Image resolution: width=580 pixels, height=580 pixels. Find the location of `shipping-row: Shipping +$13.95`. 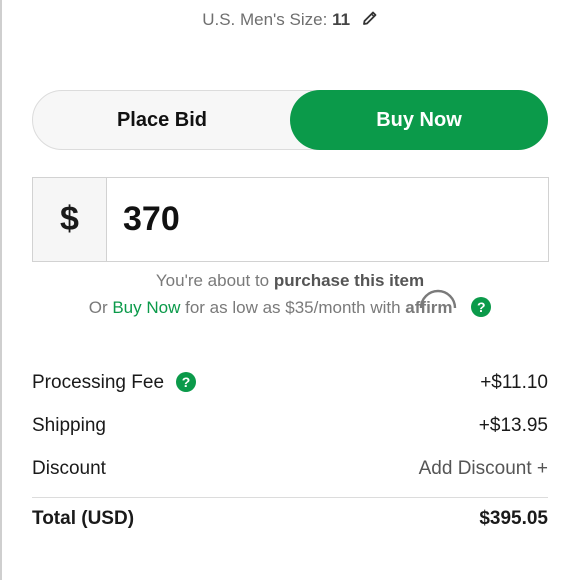

shipping-row: Shipping +$13.95 is located at coordinates (290, 430).